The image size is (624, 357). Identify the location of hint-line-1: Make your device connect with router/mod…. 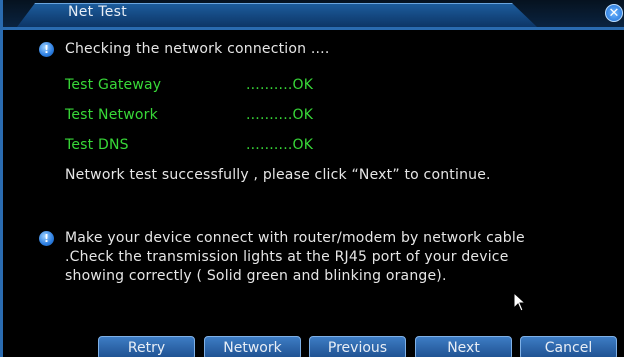
(295, 238).